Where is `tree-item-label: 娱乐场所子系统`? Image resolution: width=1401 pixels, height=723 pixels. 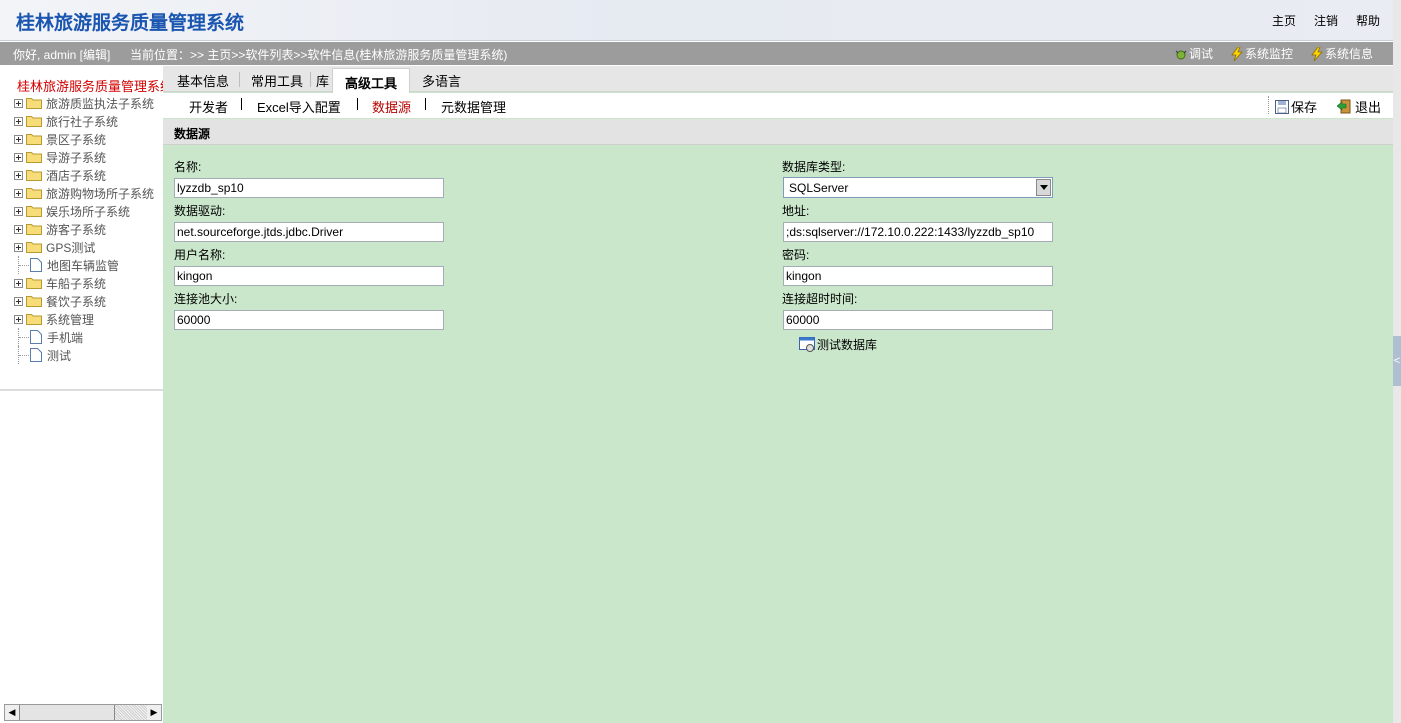
tree-item-label: 娱乐场所子系统 is located at coordinates (88, 211).